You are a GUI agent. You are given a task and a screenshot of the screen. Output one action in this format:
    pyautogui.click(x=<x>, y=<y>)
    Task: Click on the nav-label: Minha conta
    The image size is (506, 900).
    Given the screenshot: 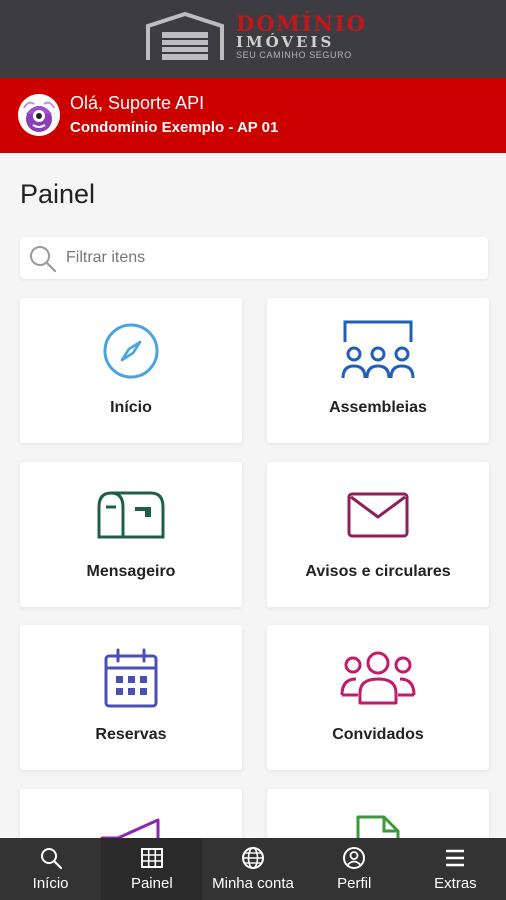 What is the action you would take?
    pyautogui.click(x=253, y=883)
    